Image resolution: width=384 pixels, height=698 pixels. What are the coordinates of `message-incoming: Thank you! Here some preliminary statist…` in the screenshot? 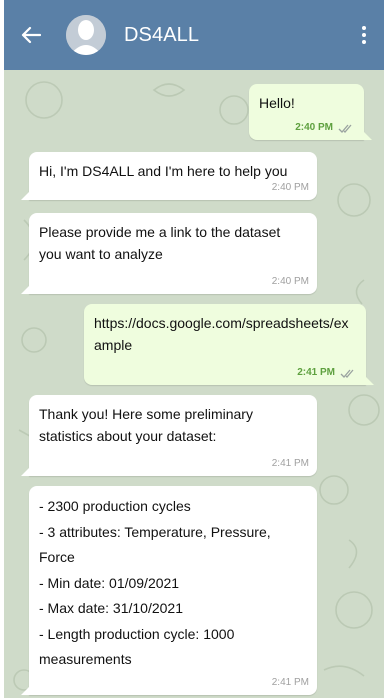 It's located at (169, 435).